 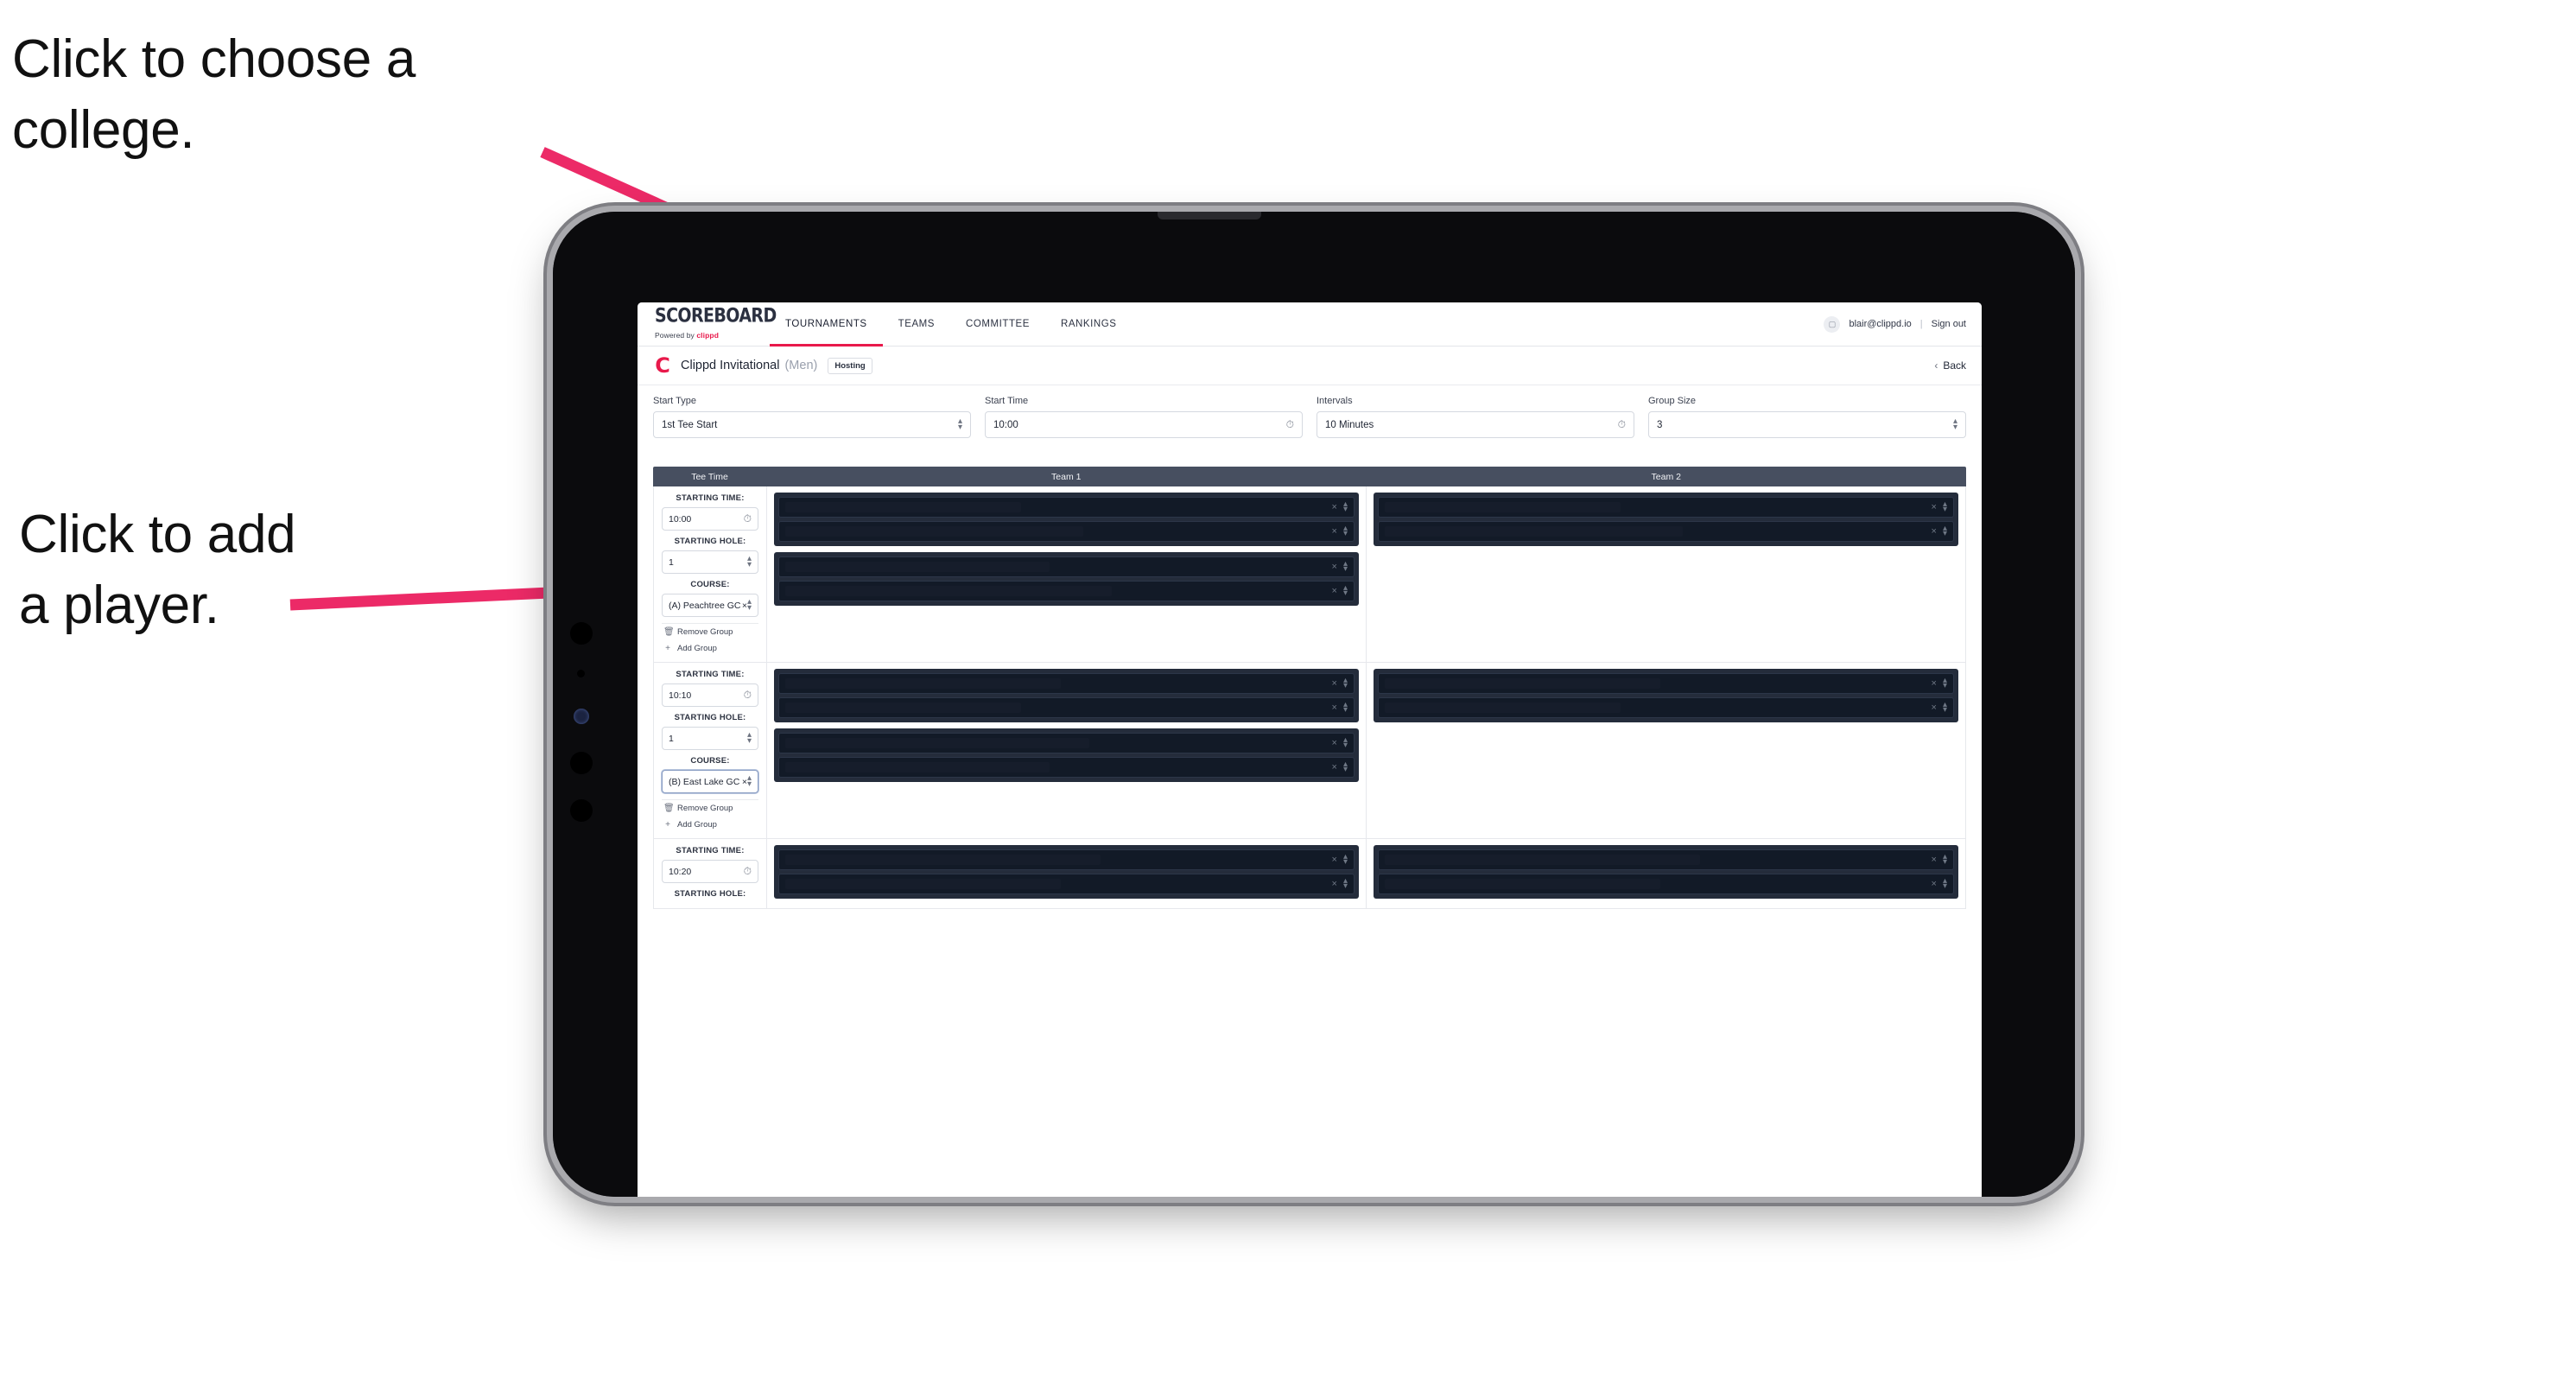 What do you see at coordinates (1209, 215) in the screenshot?
I see `bezel-notch` at bounding box center [1209, 215].